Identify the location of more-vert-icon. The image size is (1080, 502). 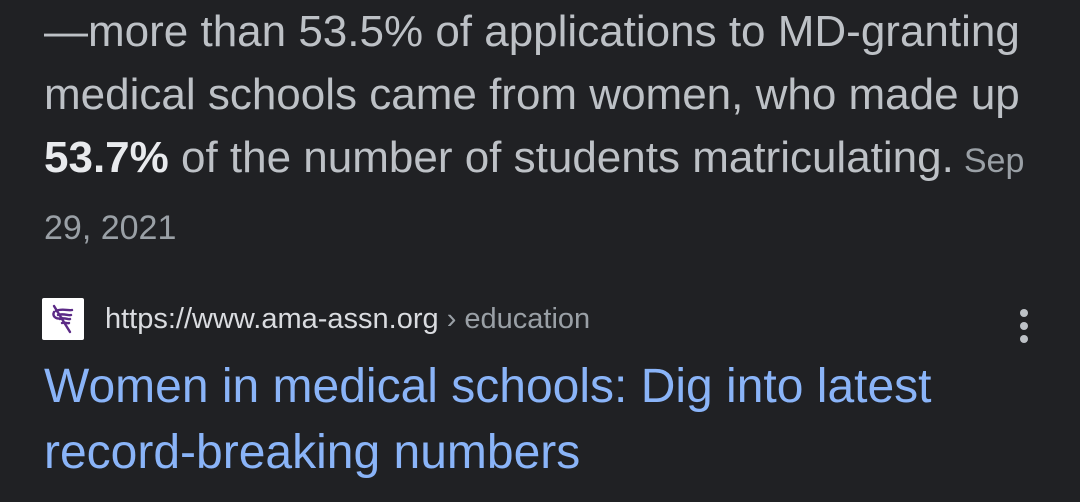
(1024, 326).